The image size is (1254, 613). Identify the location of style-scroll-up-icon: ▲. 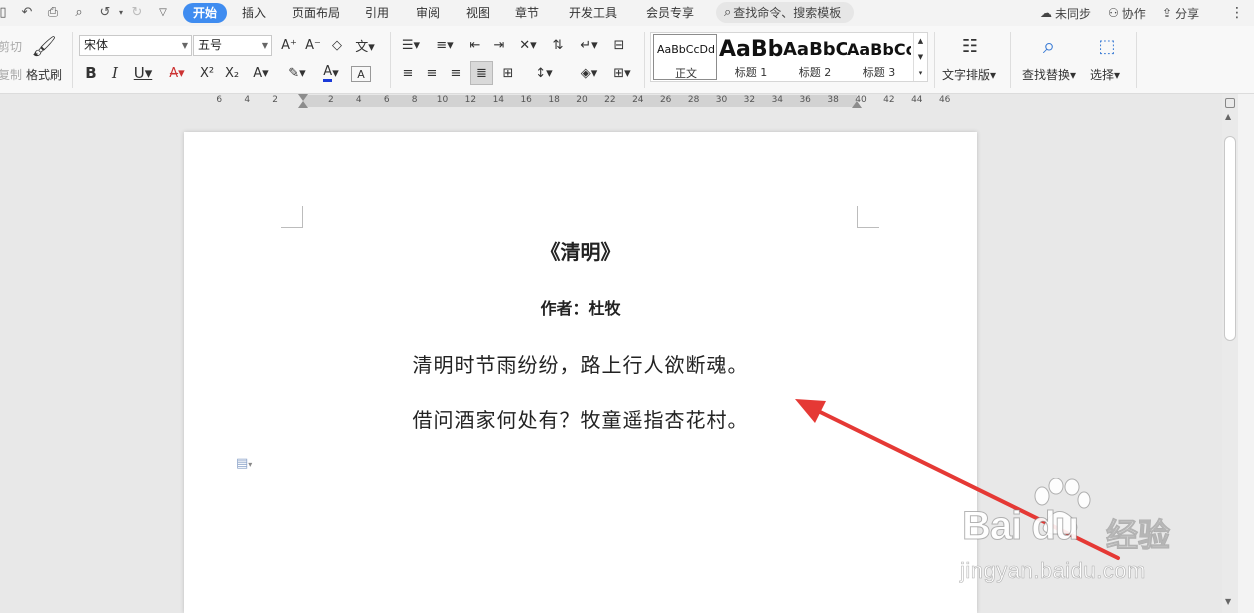
(920, 41).